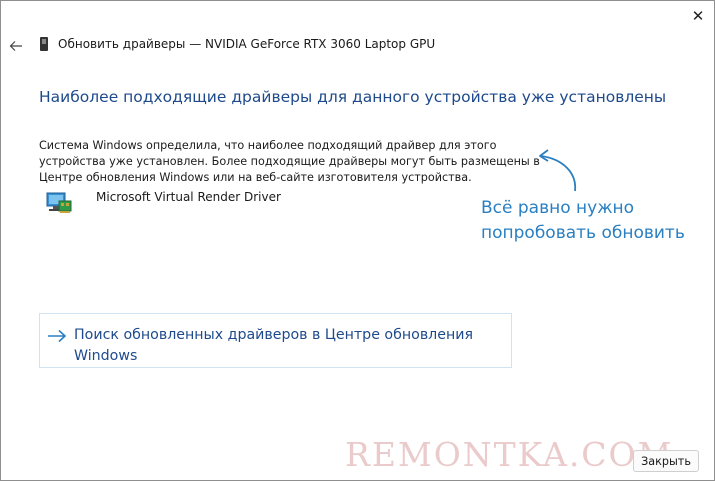 This screenshot has width=715, height=481. What do you see at coordinates (509, 454) in the screenshot?
I see `watermark: REMONTKA.COM` at bounding box center [509, 454].